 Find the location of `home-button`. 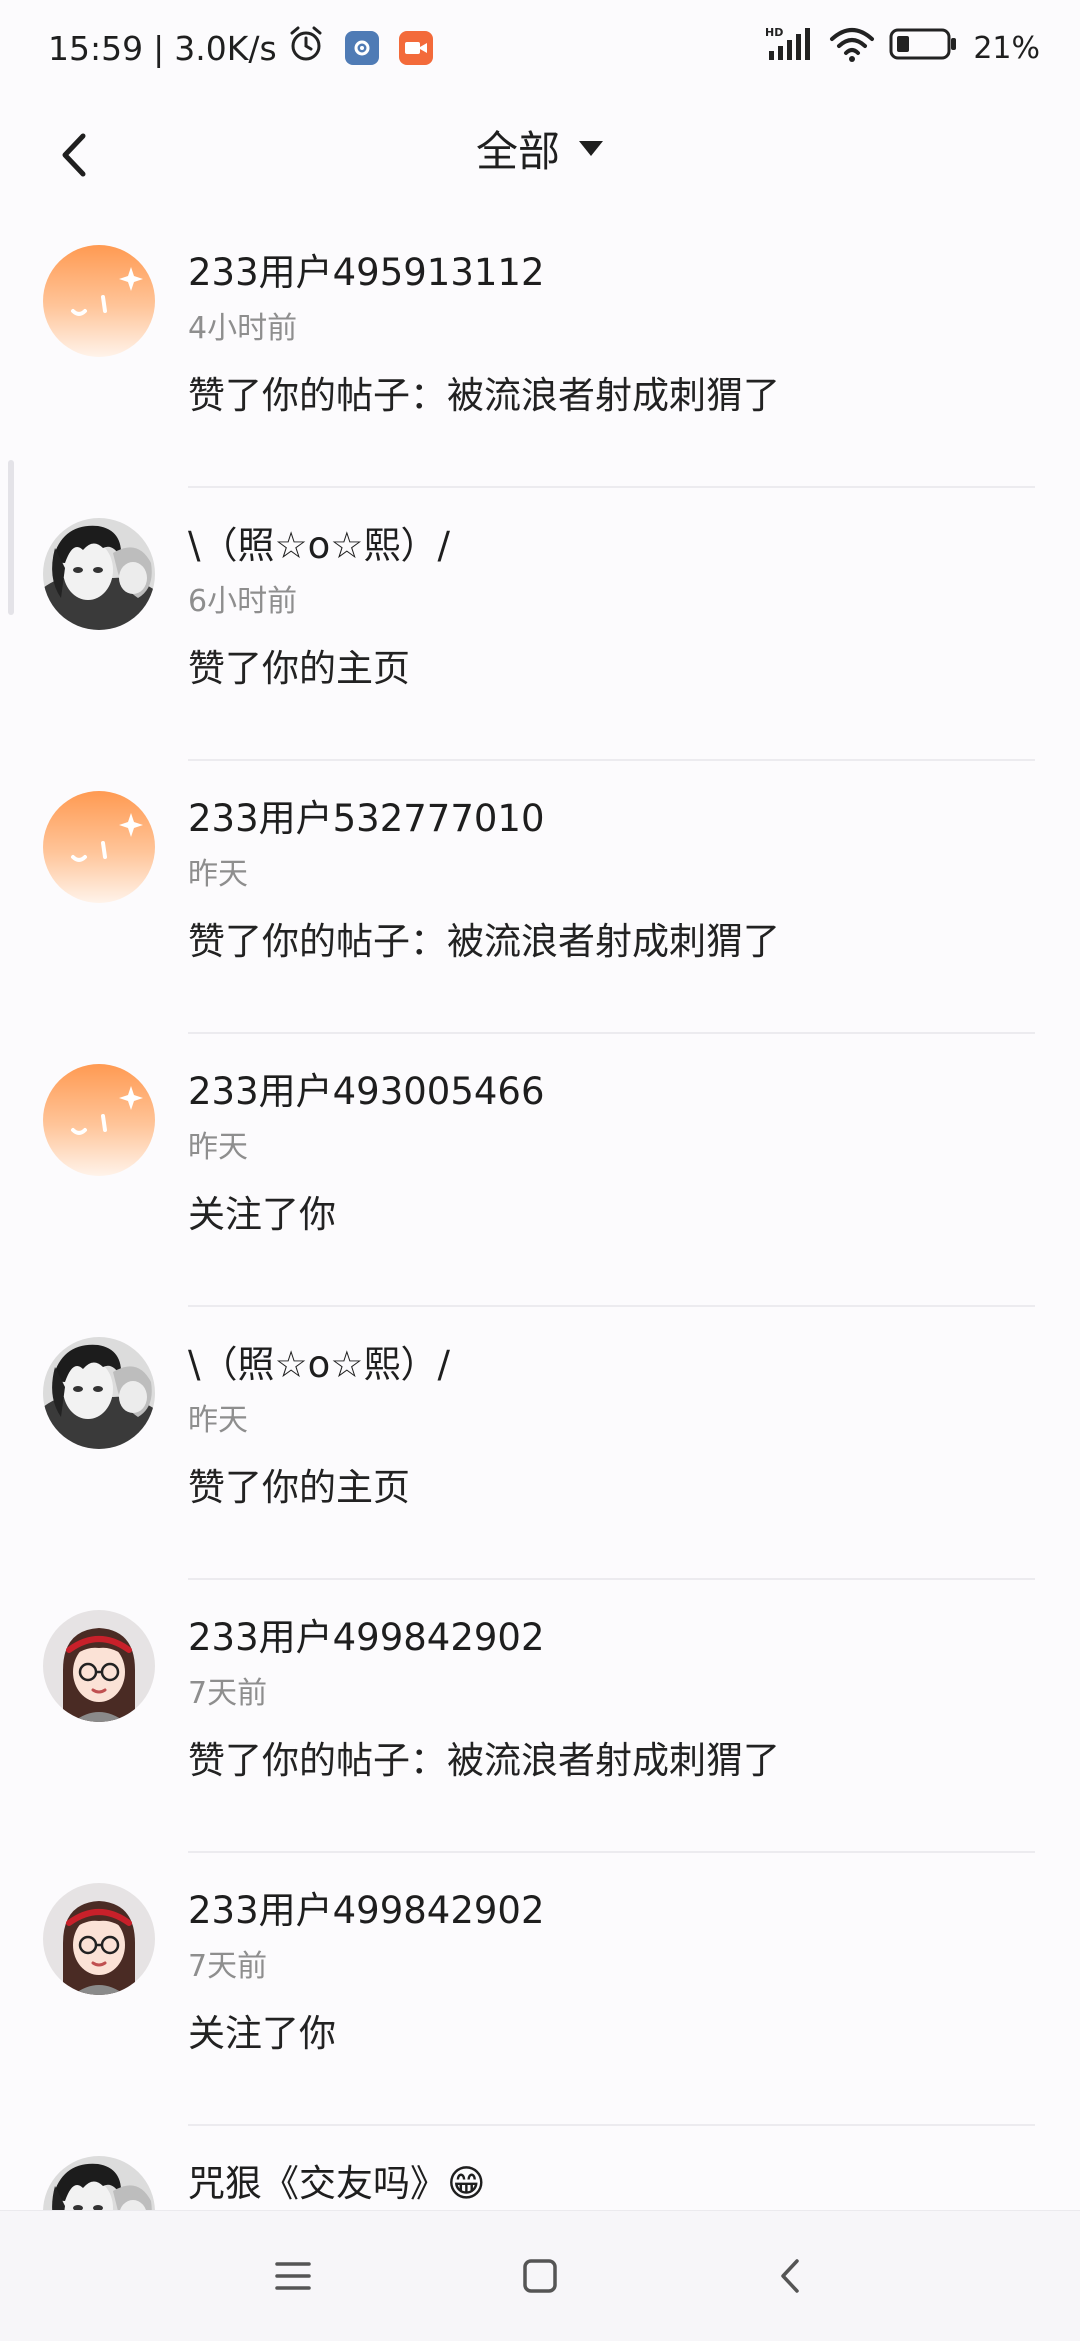

home-button is located at coordinates (540, 2276).